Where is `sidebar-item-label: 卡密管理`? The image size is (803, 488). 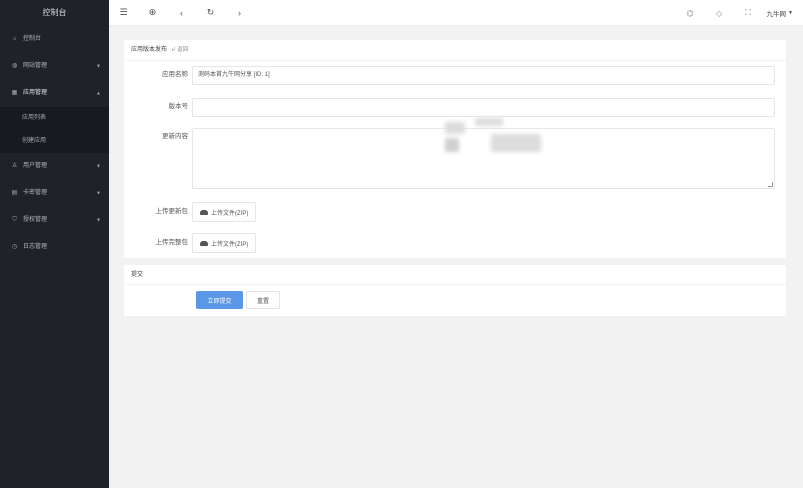 sidebar-item-label: 卡密管理 is located at coordinates (35, 193).